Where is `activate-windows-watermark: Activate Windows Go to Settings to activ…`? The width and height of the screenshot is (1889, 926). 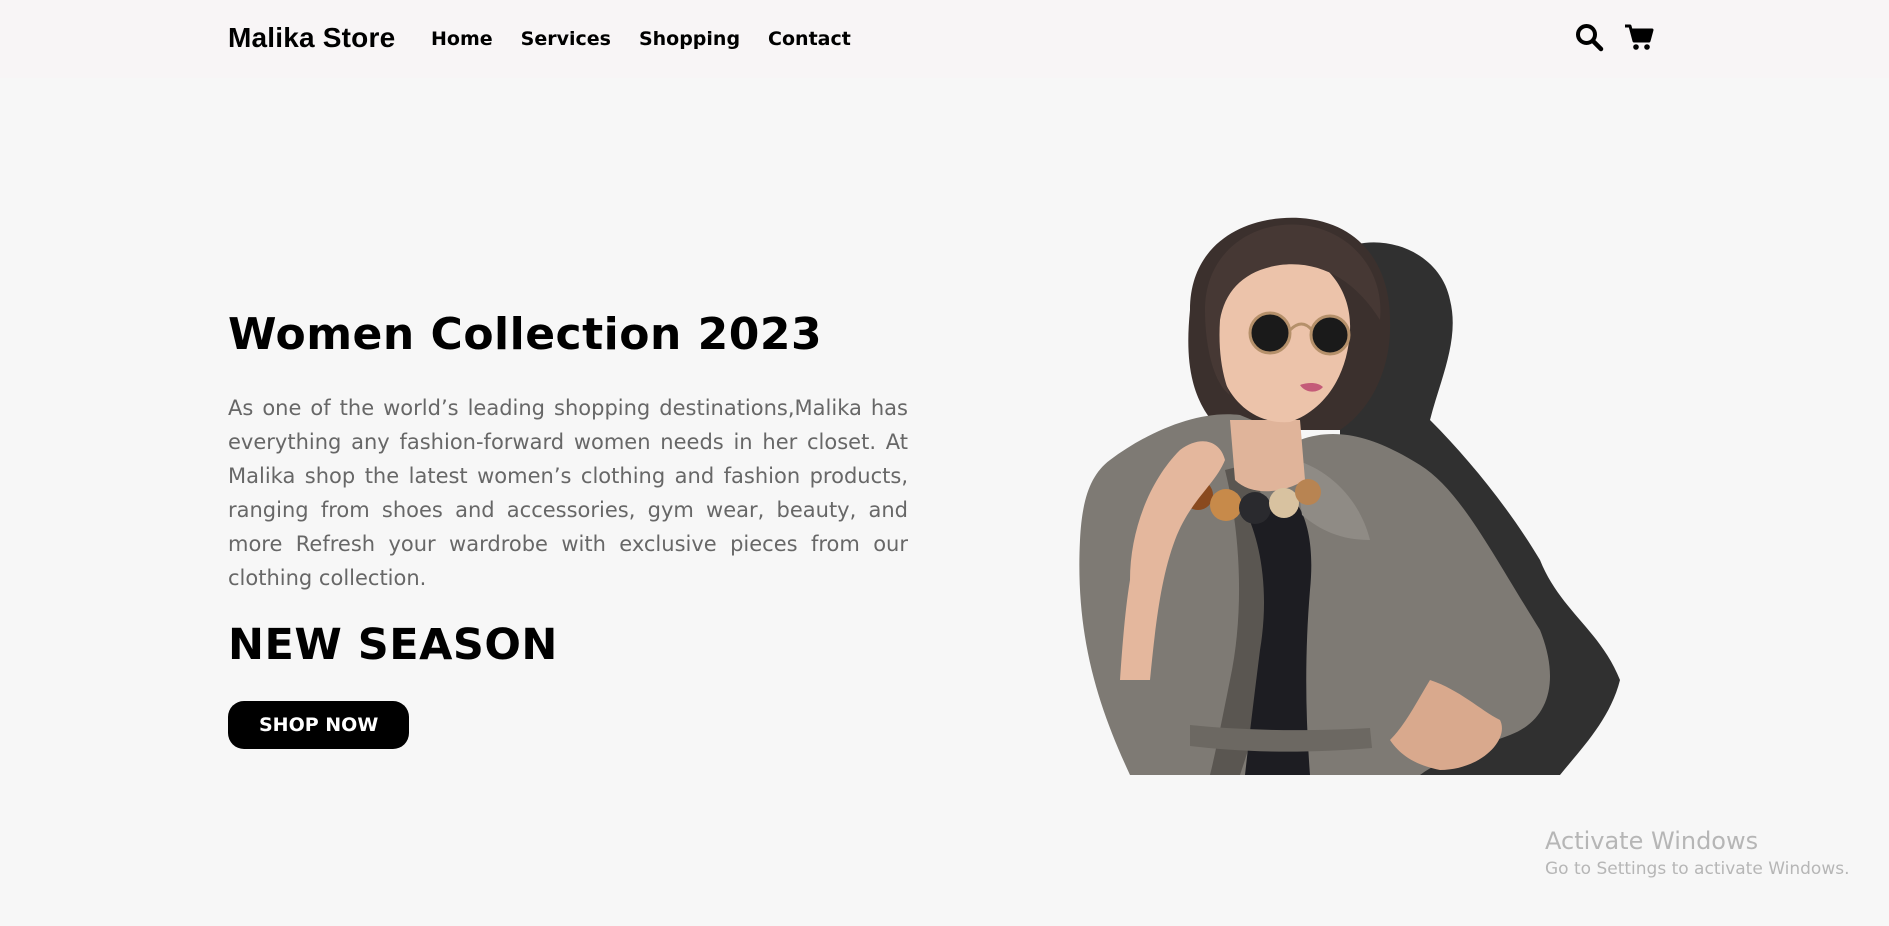
activate-windows-watermark: Activate Windows Go to Settings to activ… is located at coordinates (1697, 854).